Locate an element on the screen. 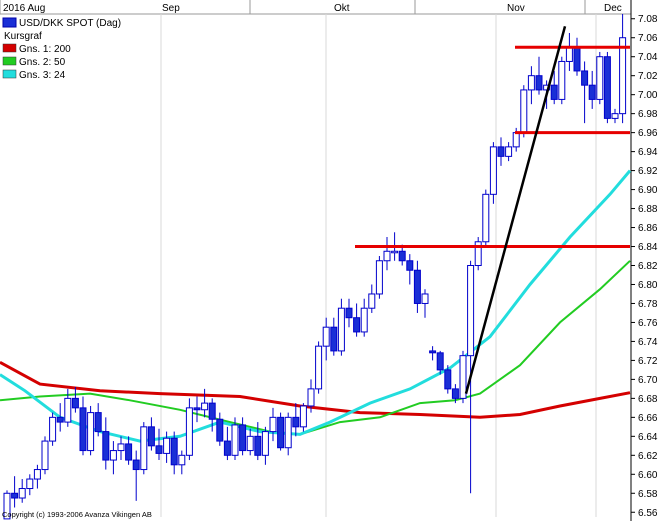 The image size is (663, 526). y-tick-label: 6.92 is located at coordinates (648, 171).